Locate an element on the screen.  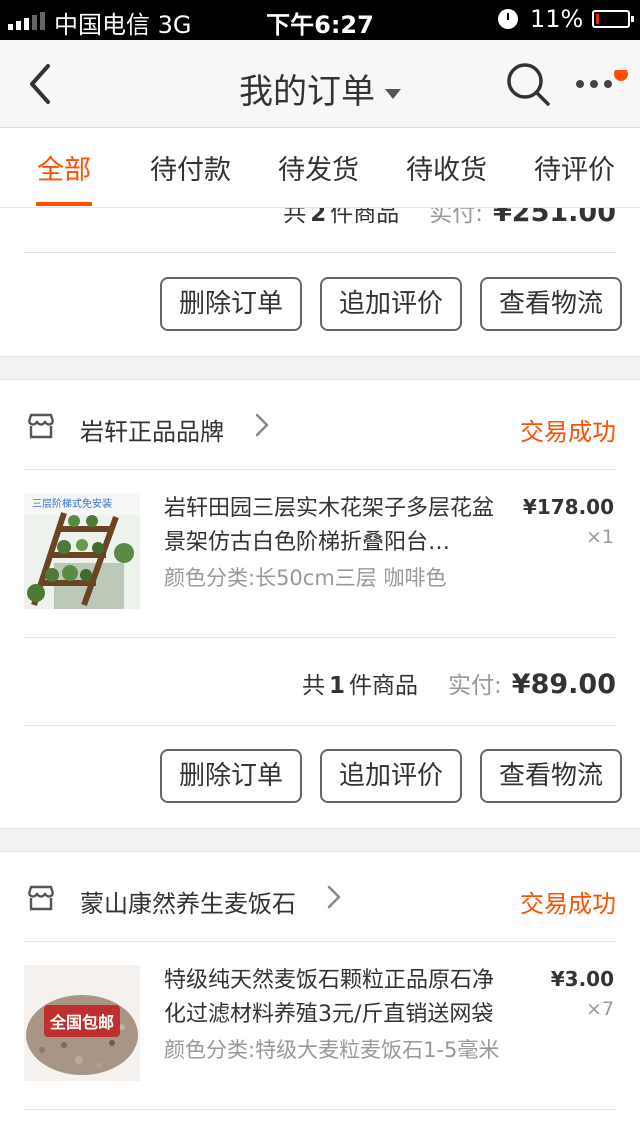
active-tab-indicator is located at coordinates (64, 204).